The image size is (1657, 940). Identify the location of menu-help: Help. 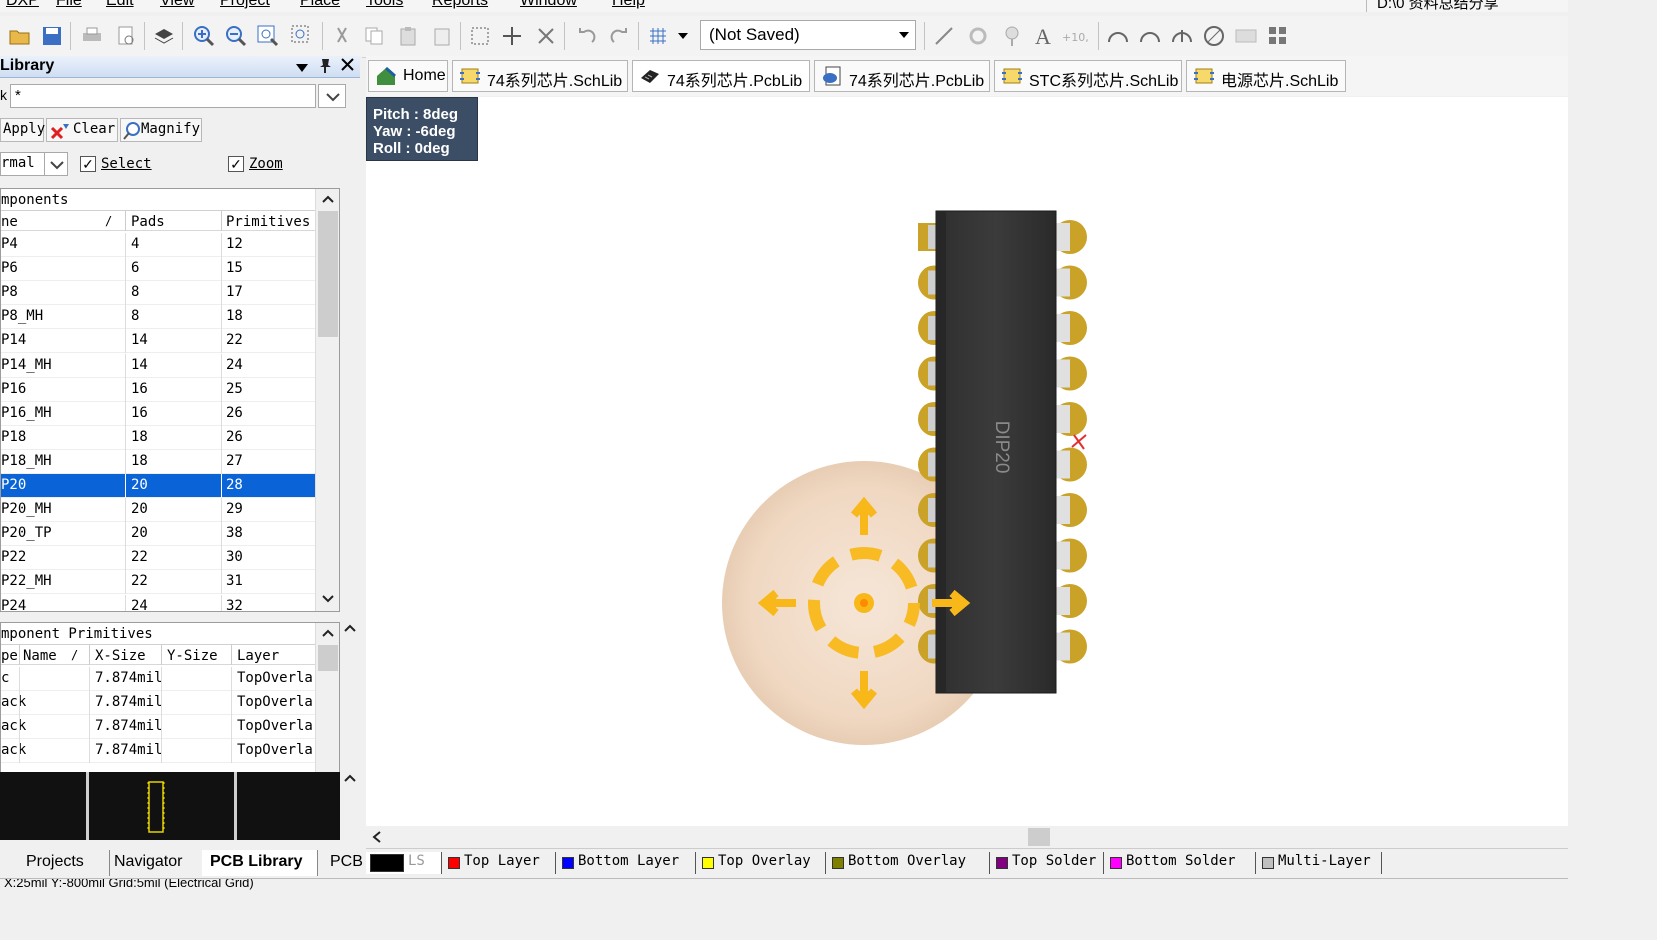
(628, 5).